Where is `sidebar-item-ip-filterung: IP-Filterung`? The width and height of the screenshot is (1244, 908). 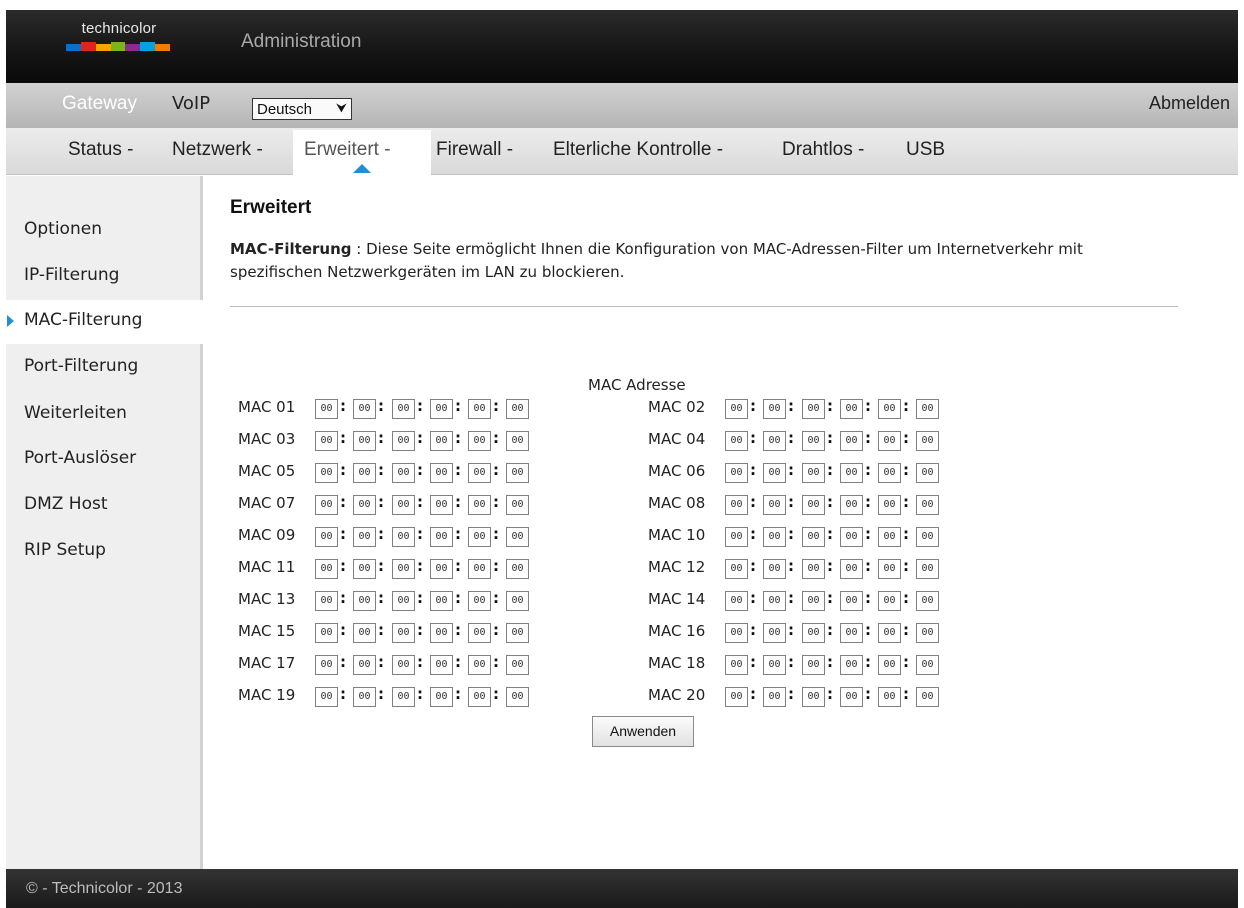
sidebar-item-ip-filterung: IP-Filterung is located at coordinates (104, 275).